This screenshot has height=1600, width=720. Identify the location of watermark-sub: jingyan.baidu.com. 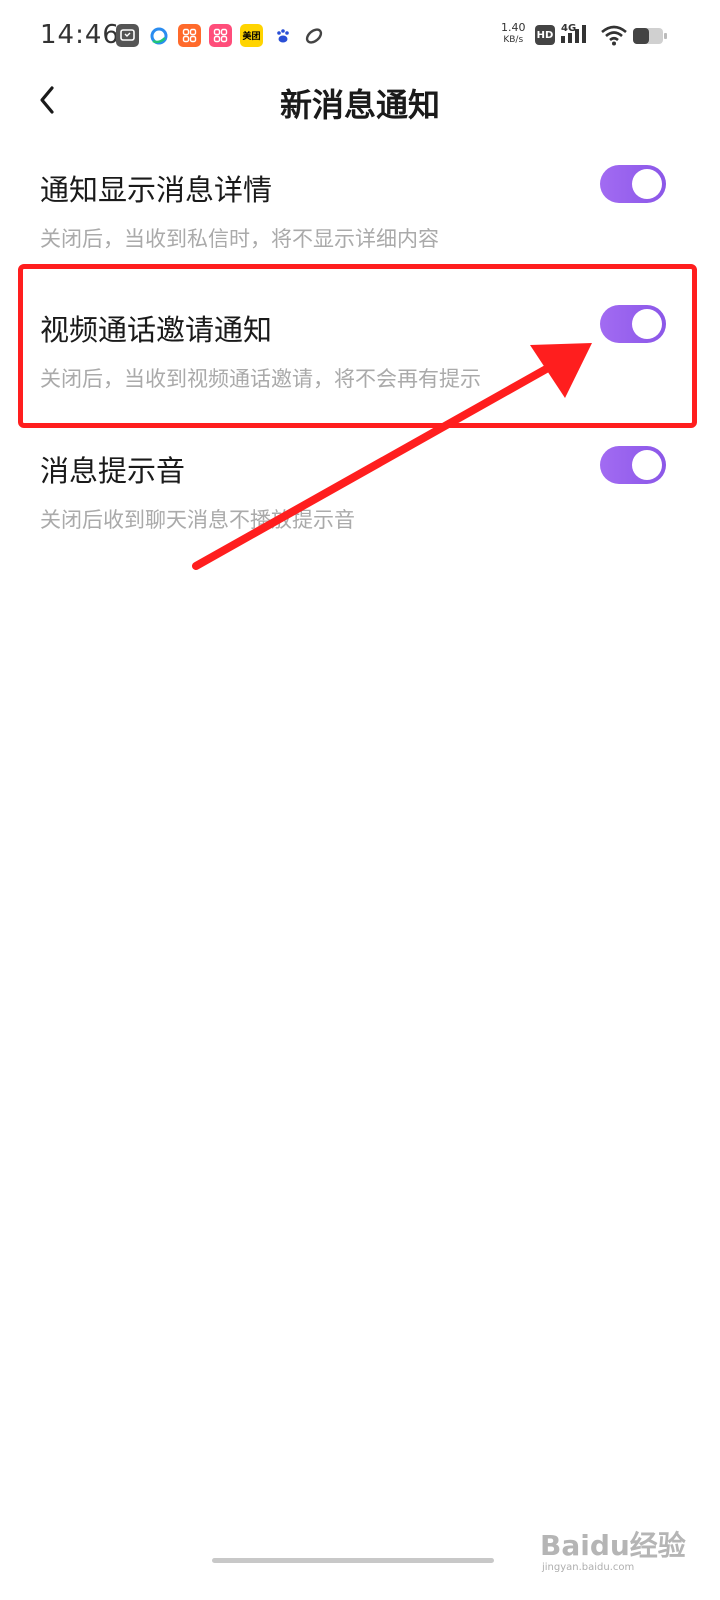
(588, 1567).